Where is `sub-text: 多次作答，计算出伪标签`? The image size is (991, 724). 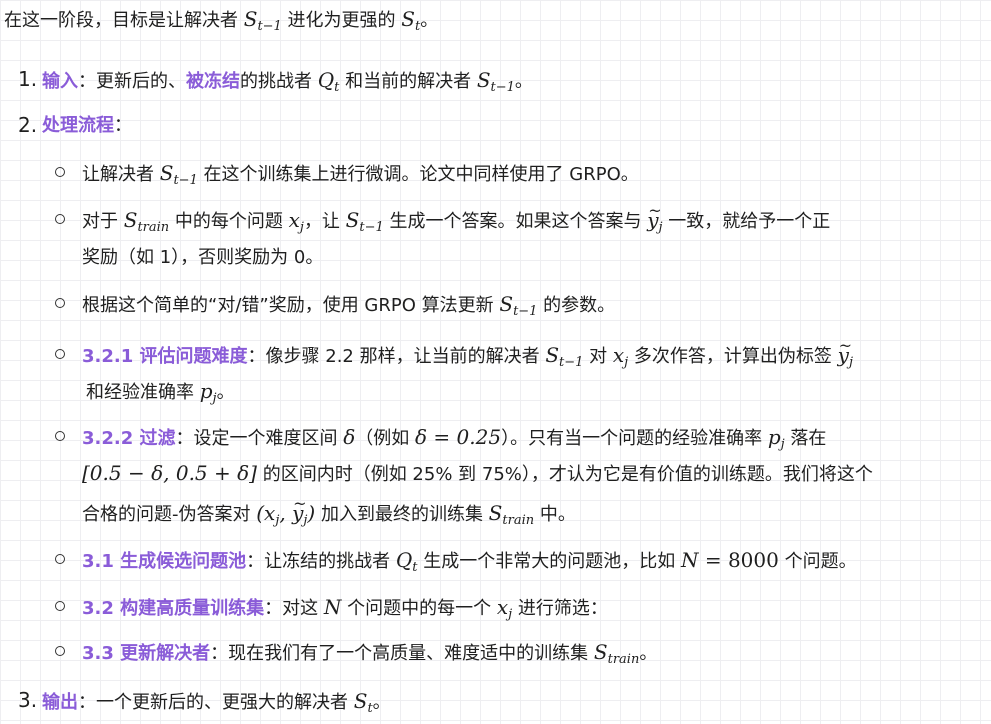 sub-text: 多次作答，计算出伪标签 is located at coordinates (733, 356).